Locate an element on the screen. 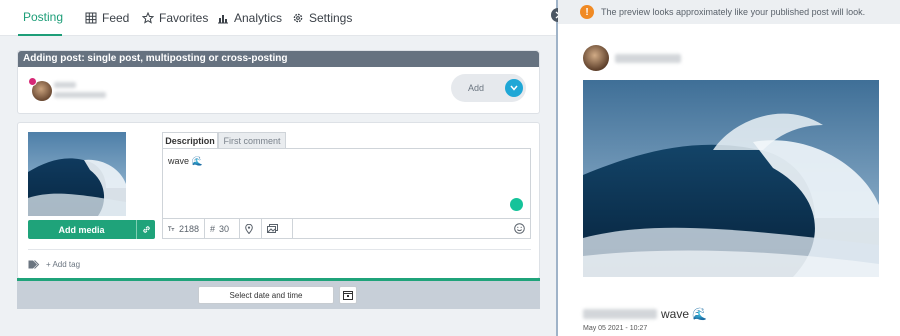 The height and width of the screenshot is (336, 900). account-name-blurred is located at coordinates (65, 85).